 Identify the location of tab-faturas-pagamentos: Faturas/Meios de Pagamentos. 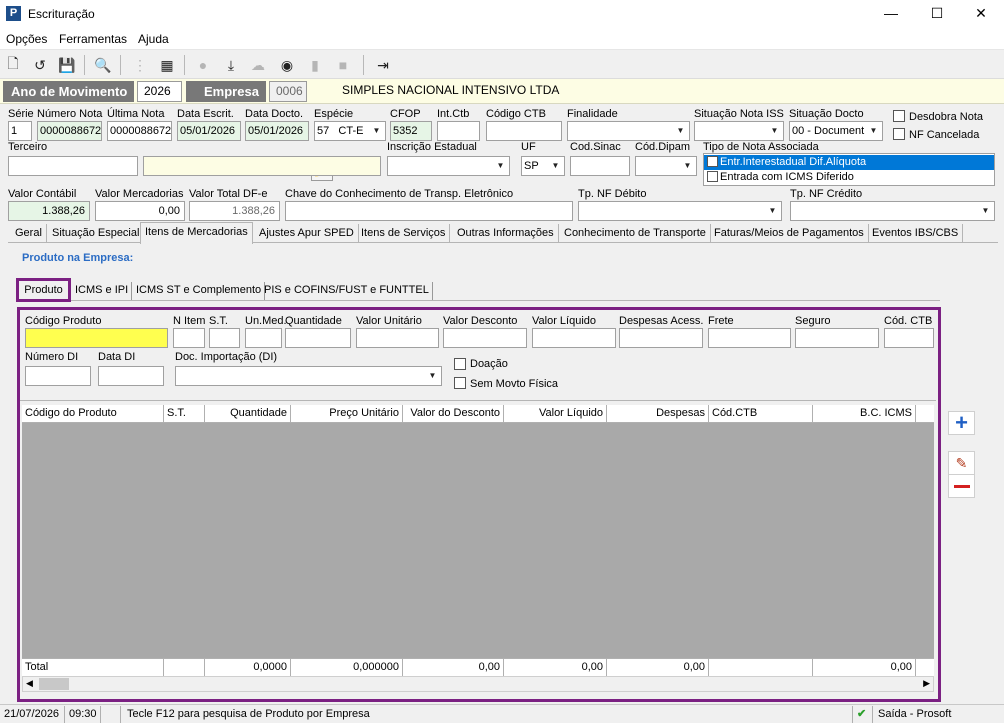
(789, 233).